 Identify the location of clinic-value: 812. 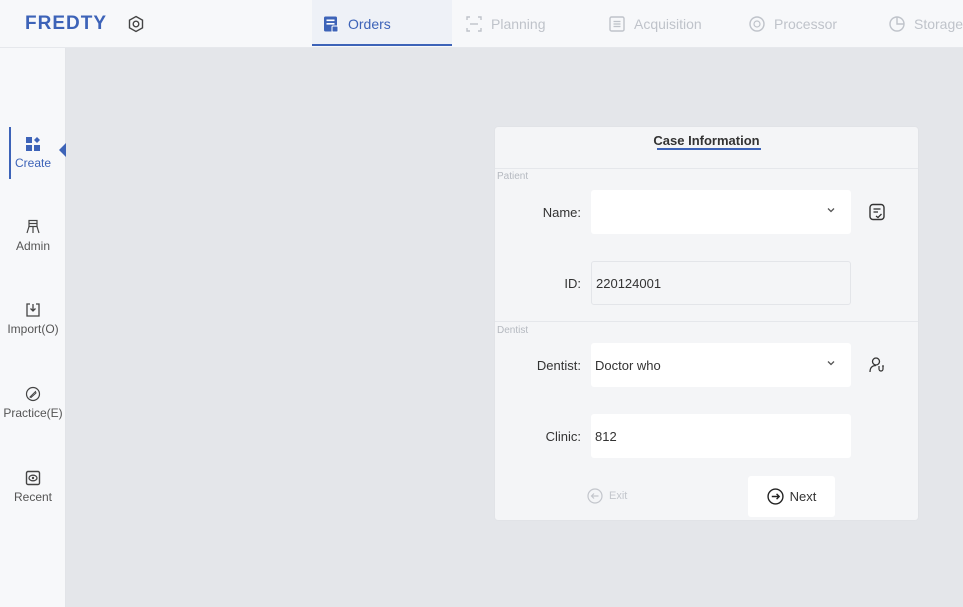
(606, 436).